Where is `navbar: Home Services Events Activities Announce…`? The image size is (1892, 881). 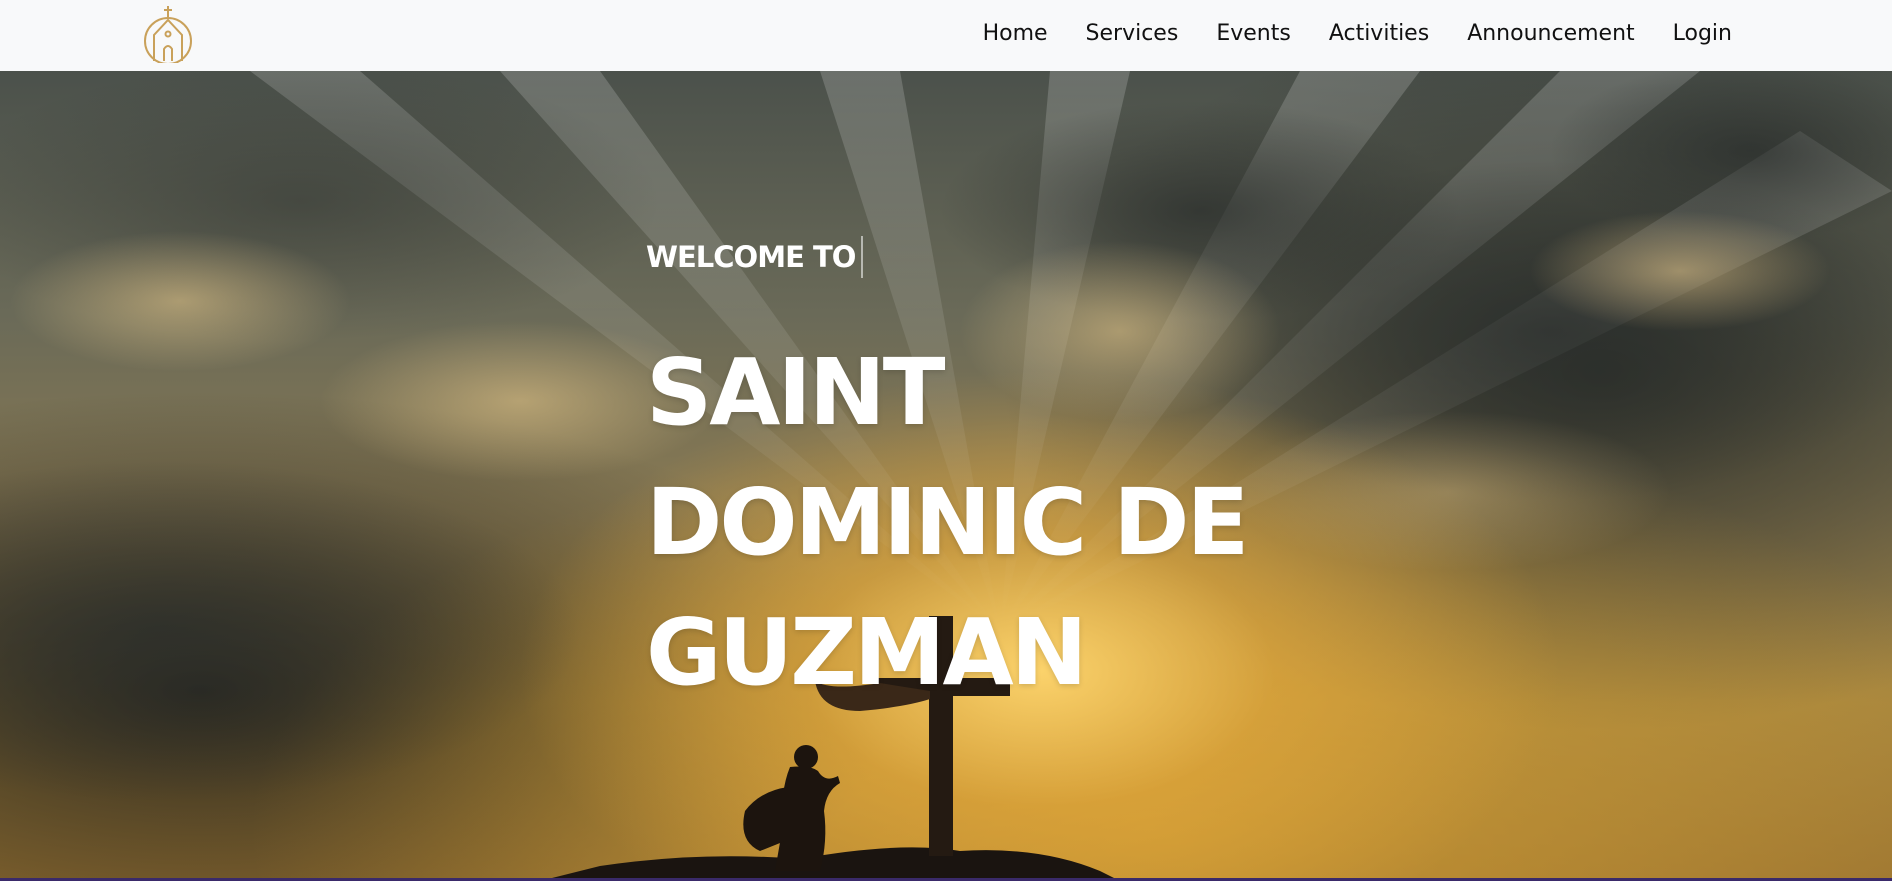 navbar: Home Services Events Activities Announce… is located at coordinates (946, 35).